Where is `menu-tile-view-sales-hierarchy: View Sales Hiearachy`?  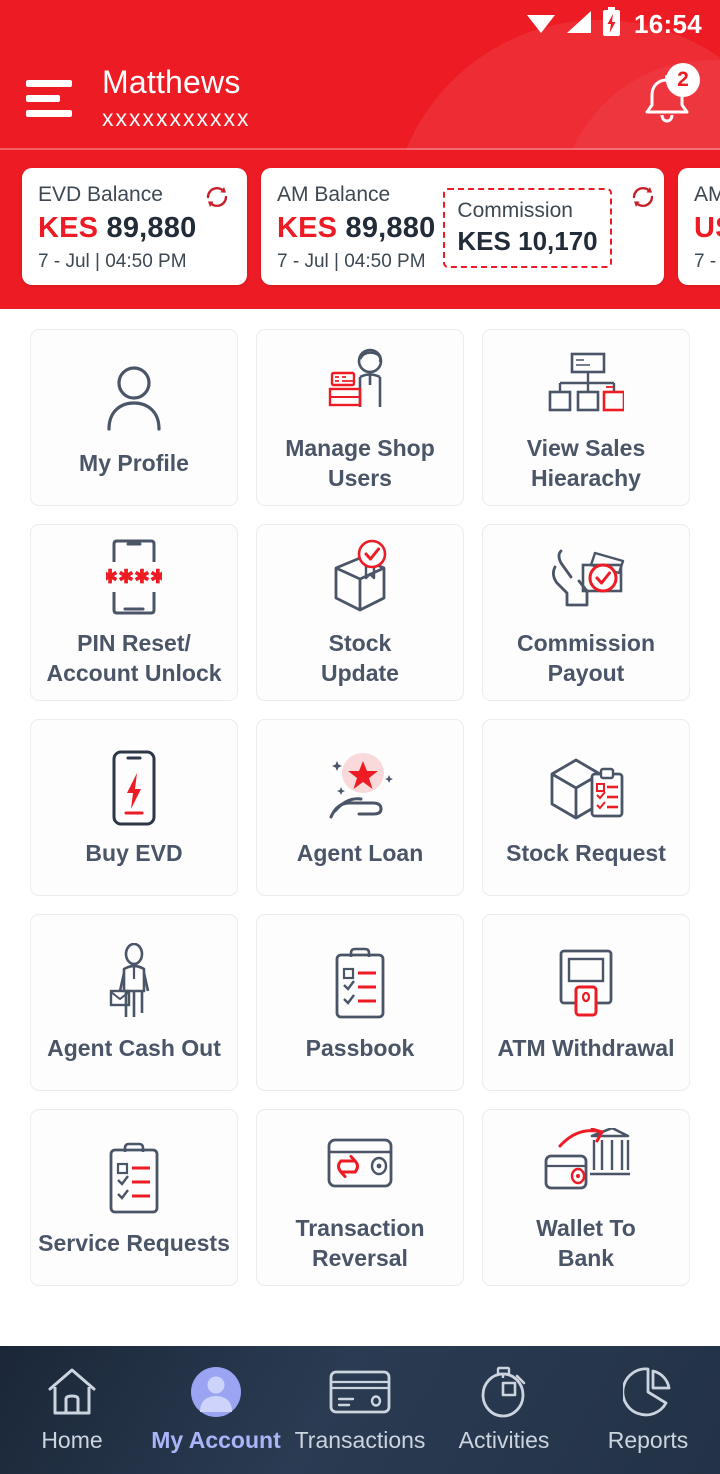 menu-tile-view-sales-hierarchy: View Sales Hiearachy is located at coordinates (586, 418).